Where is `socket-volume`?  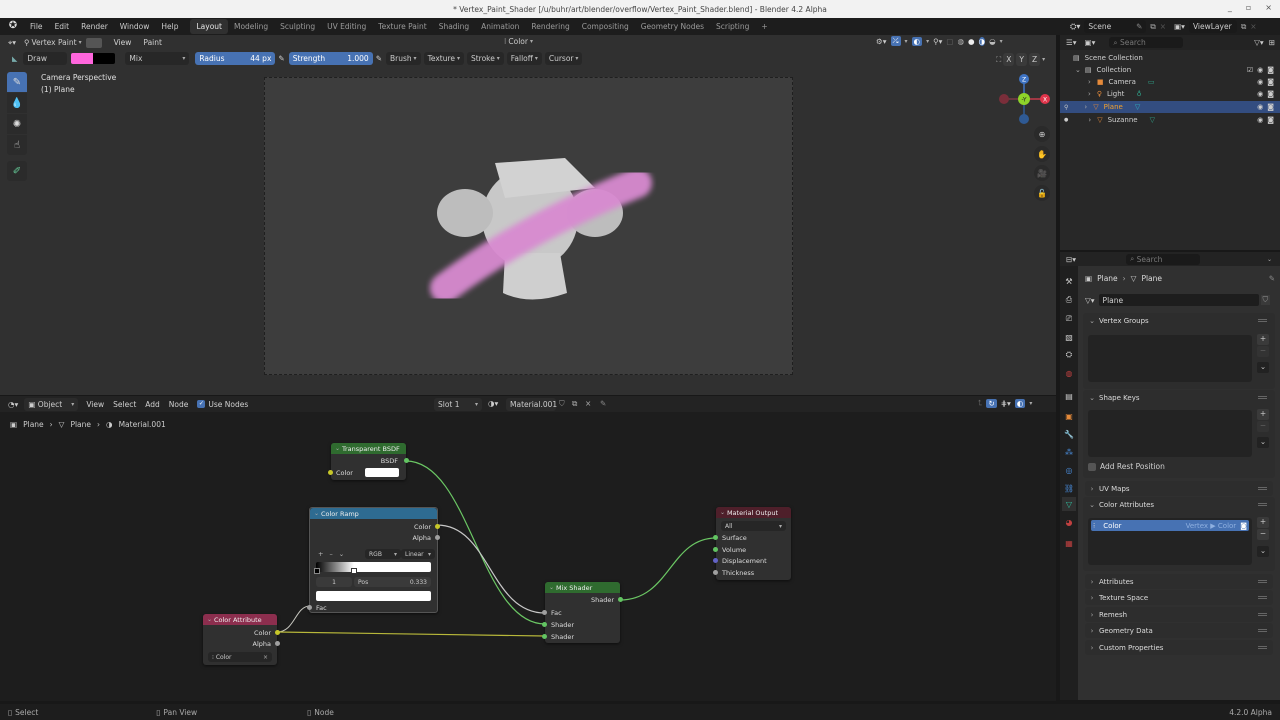
socket-volume is located at coordinates (715, 549).